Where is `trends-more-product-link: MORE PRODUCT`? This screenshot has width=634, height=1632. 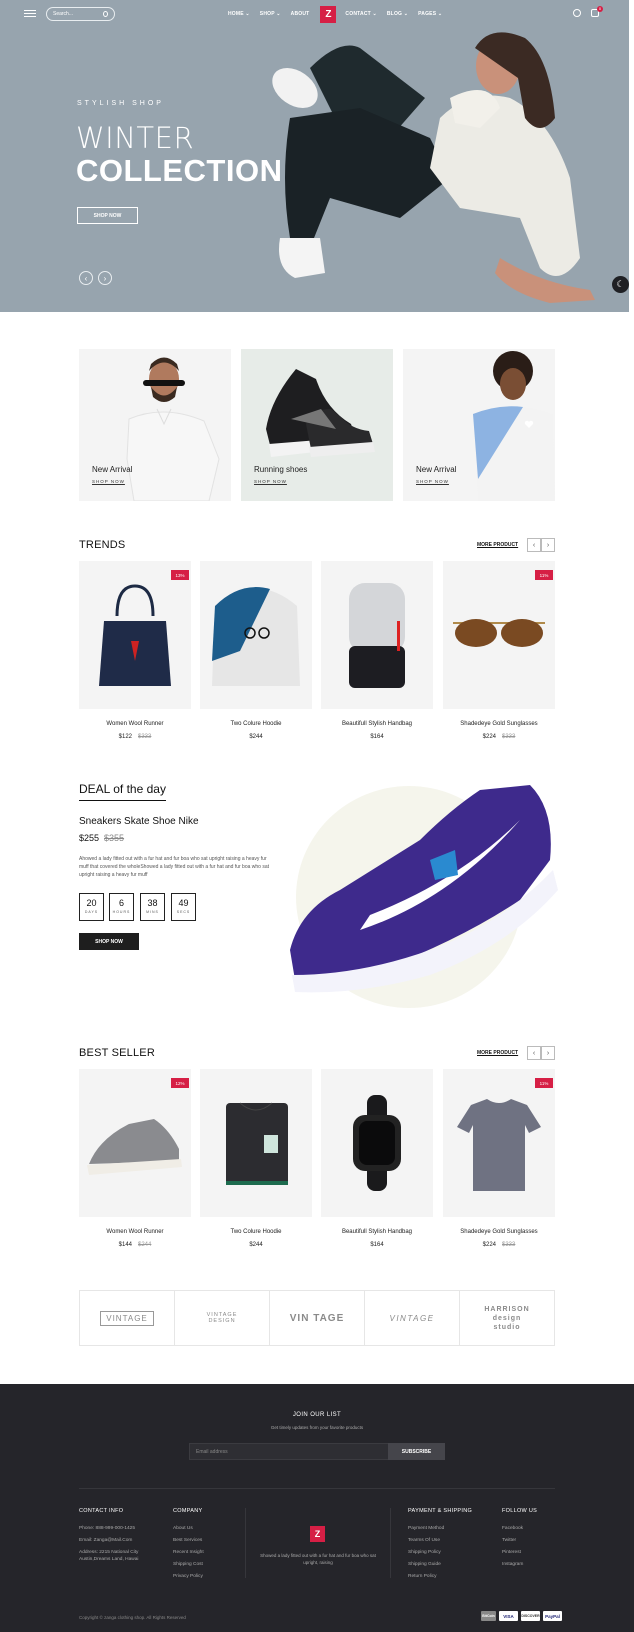 trends-more-product-link: MORE PRODUCT is located at coordinates (497, 545).